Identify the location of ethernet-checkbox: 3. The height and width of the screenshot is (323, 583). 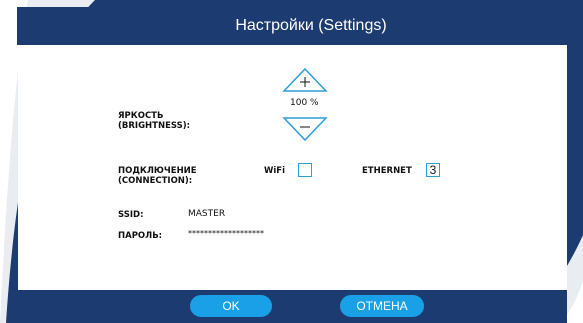
(433, 170).